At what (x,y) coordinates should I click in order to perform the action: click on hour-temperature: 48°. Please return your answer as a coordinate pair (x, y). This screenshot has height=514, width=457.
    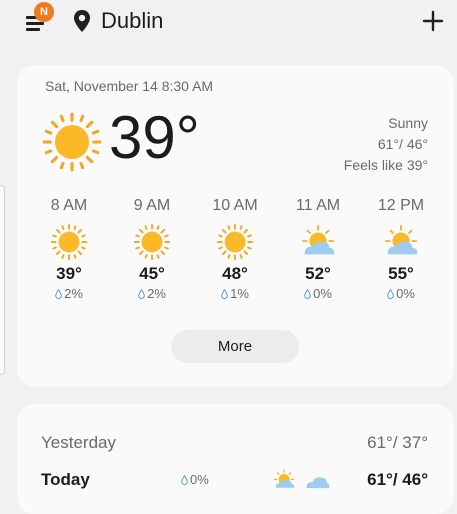
    Looking at the image, I should click on (235, 273).